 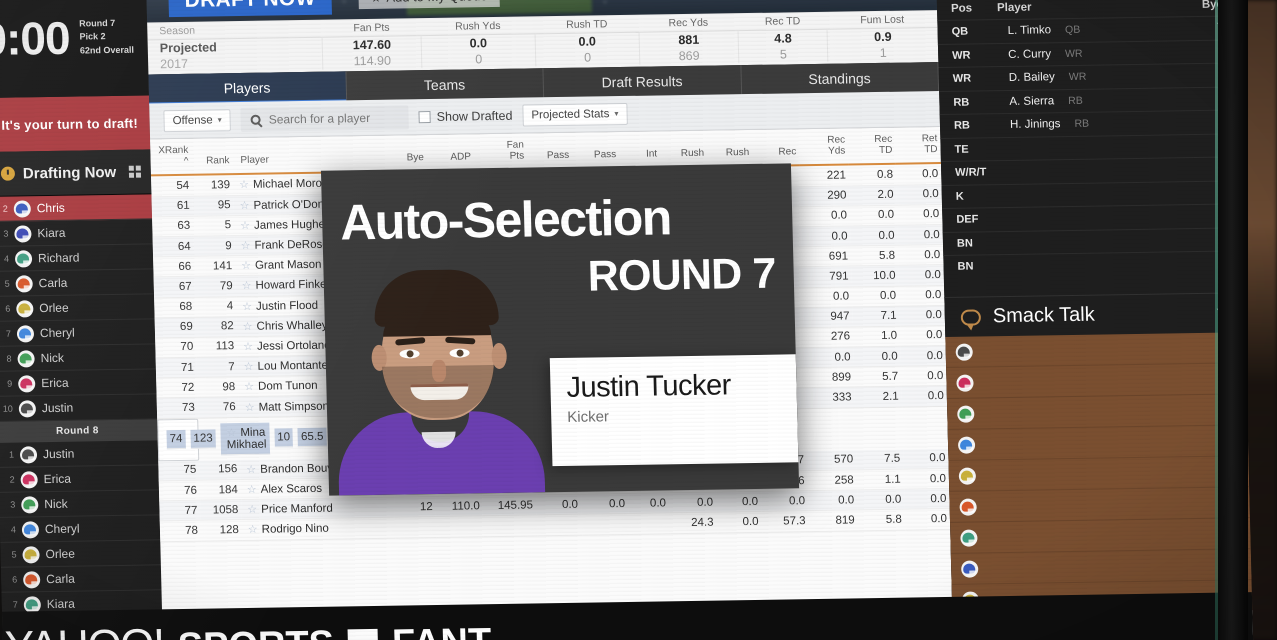 I want to click on pick-number: 5, so click(x=7, y=283).